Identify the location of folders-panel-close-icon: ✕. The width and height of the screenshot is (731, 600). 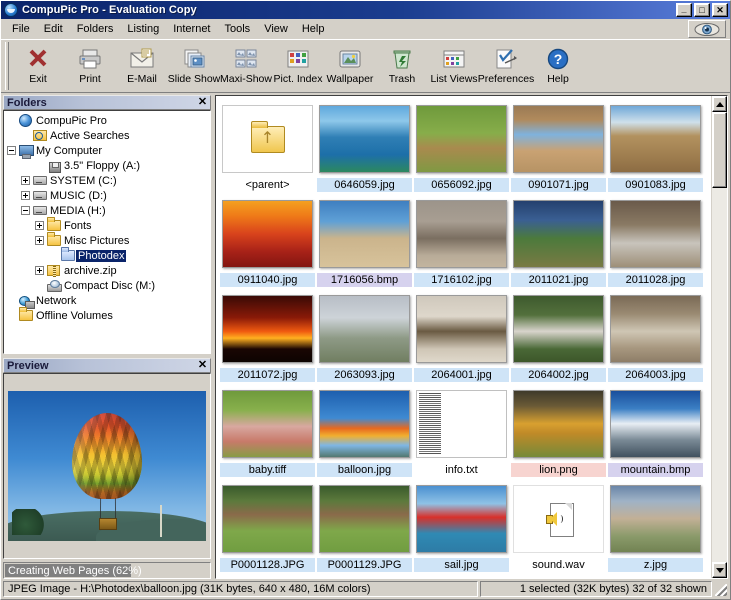
(202, 102).